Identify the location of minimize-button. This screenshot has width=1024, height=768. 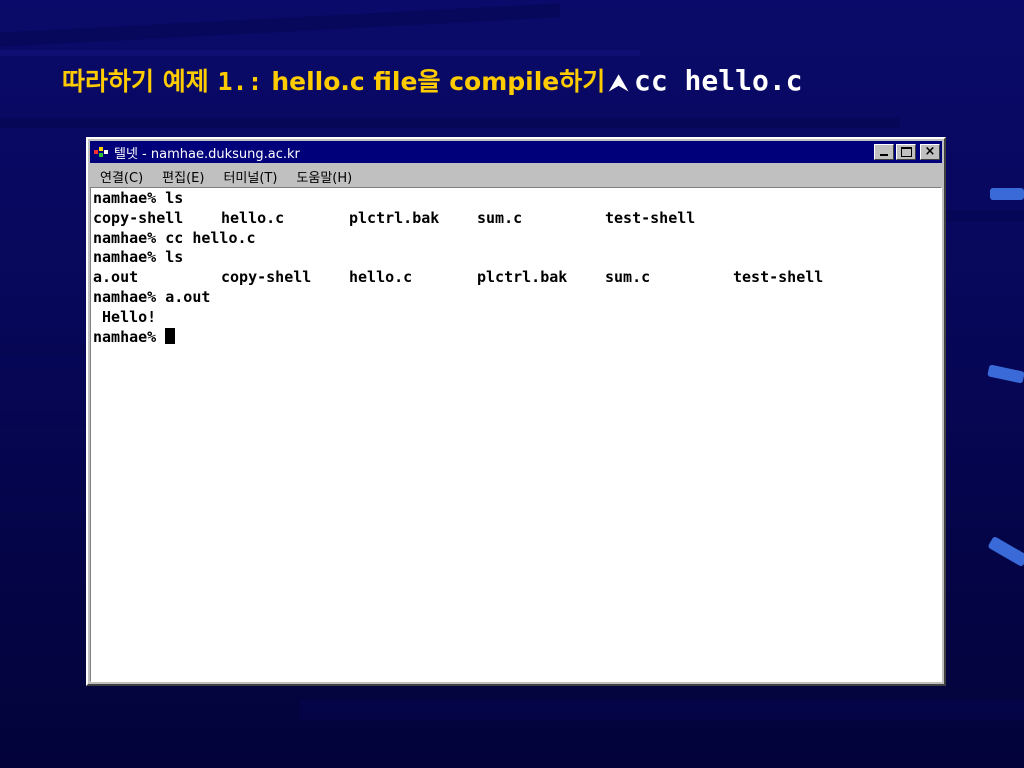
(884, 152).